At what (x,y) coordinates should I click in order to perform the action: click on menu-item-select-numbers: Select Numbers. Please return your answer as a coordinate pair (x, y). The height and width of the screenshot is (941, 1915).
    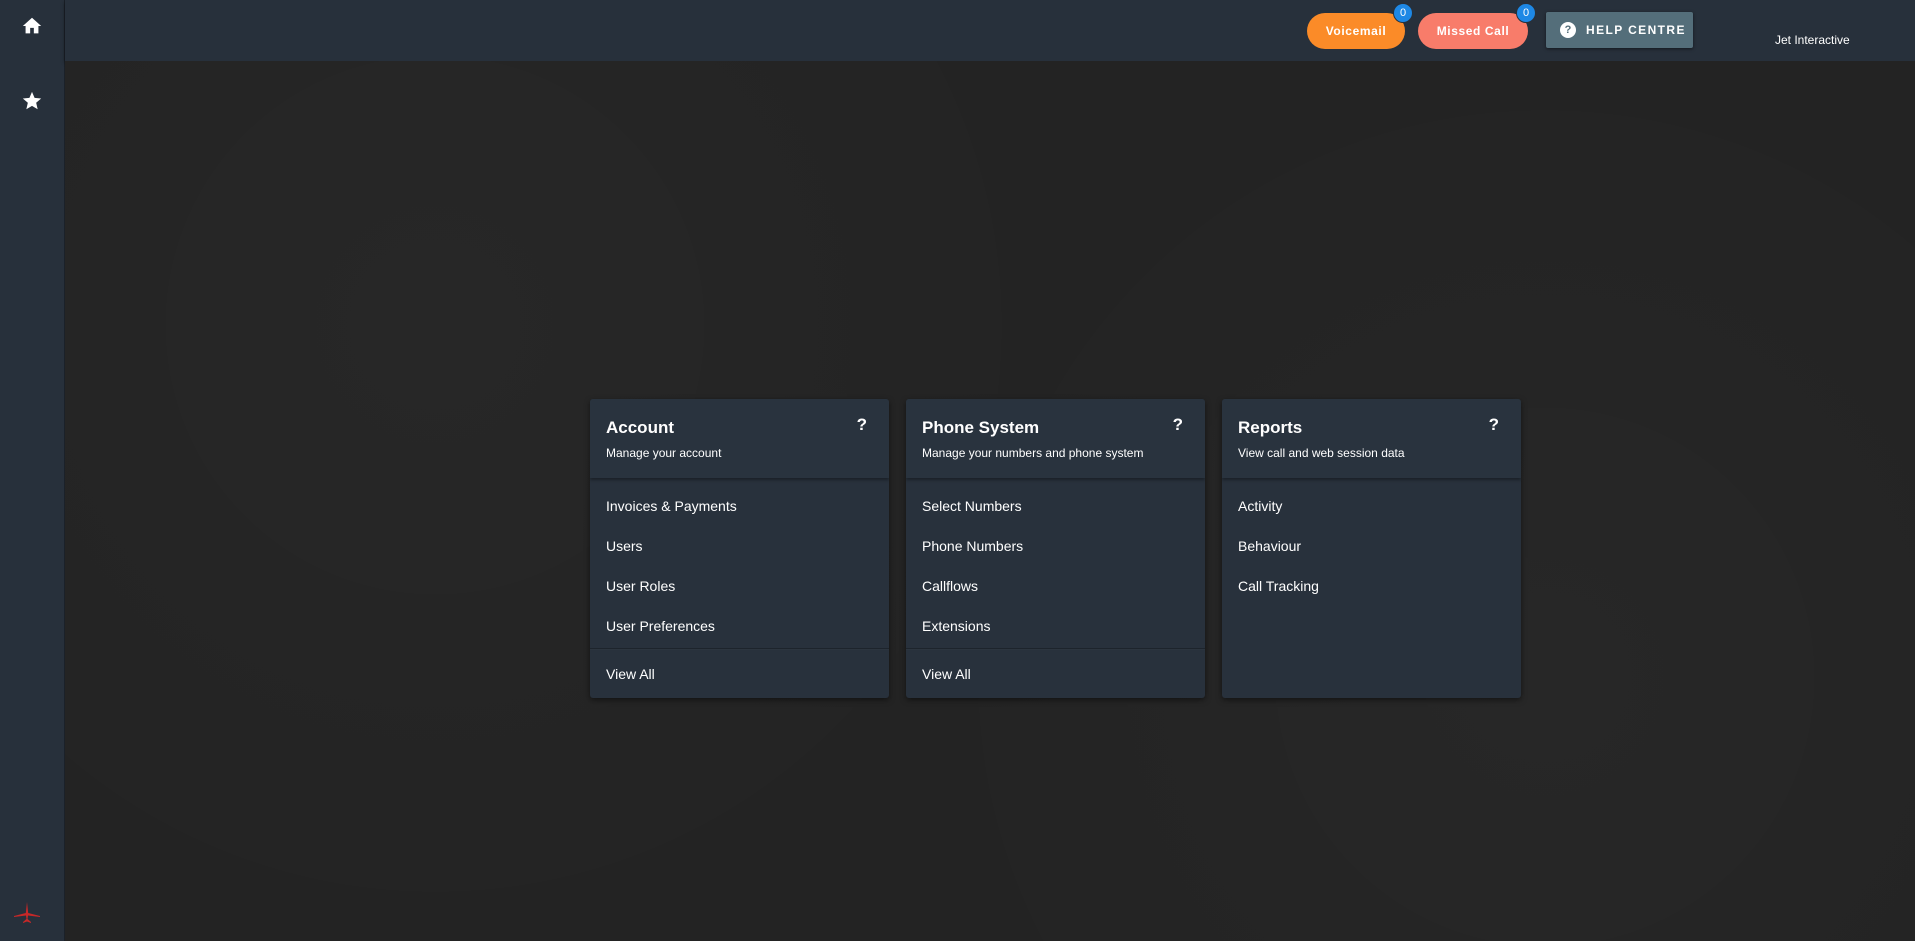
    Looking at the image, I should click on (1055, 506).